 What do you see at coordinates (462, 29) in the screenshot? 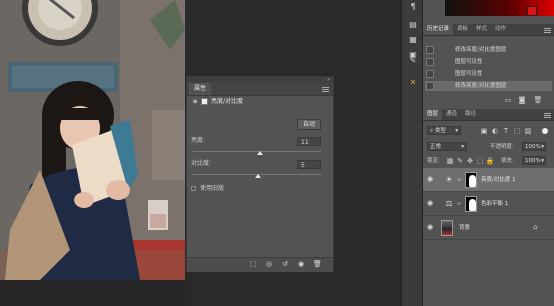
I see `tab-swatches: 调板` at bounding box center [462, 29].